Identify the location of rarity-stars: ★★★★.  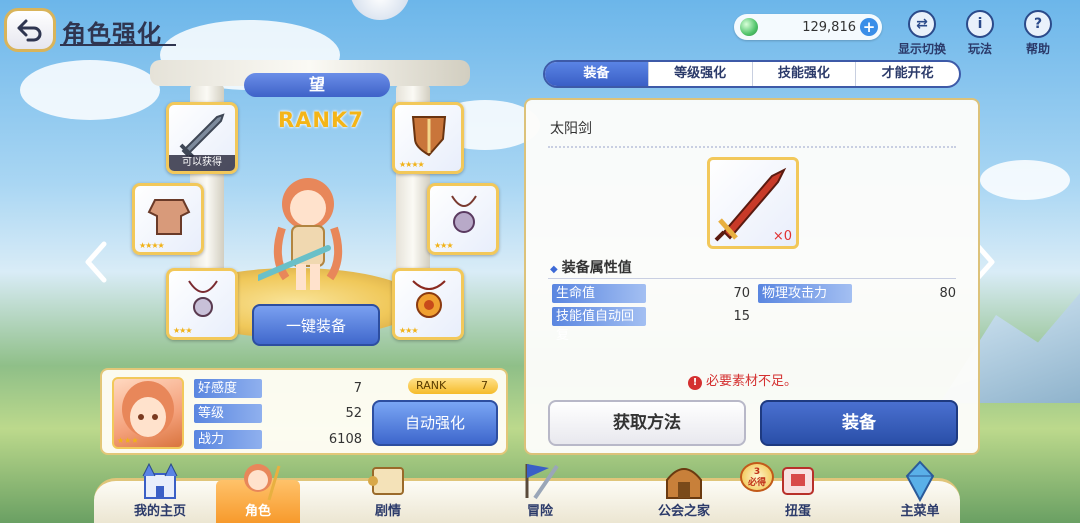
(412, 164).